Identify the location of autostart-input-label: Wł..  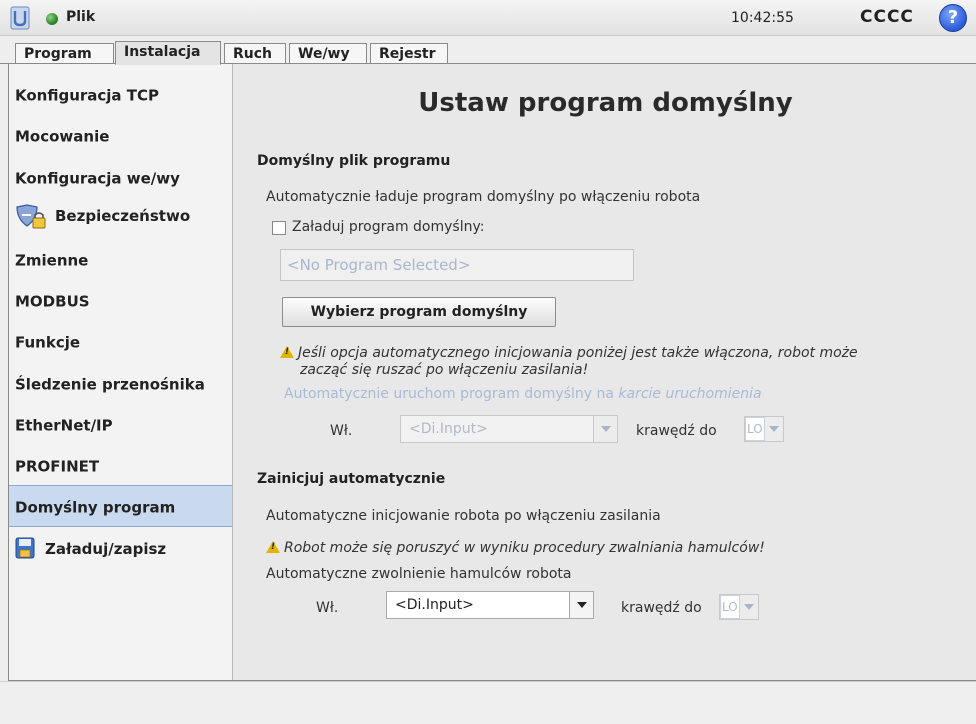
(341, 431).